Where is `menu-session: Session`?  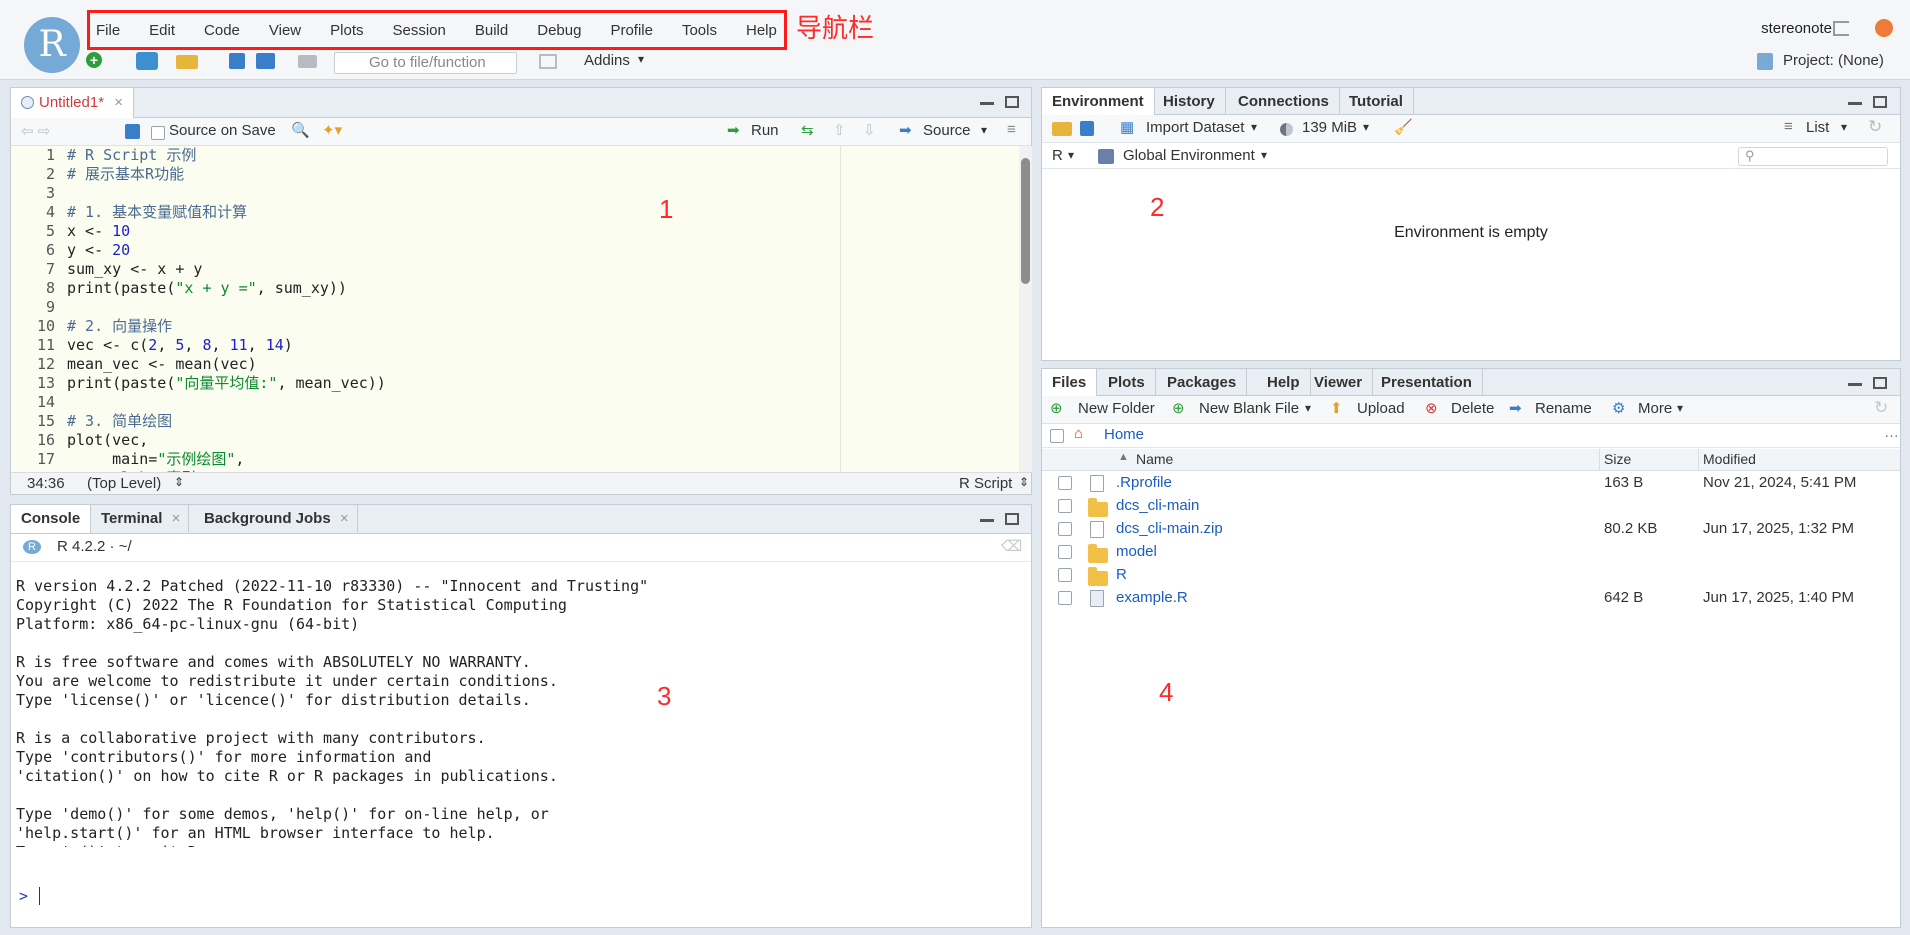 menu-session: Session is located at coordinates (419, 30).